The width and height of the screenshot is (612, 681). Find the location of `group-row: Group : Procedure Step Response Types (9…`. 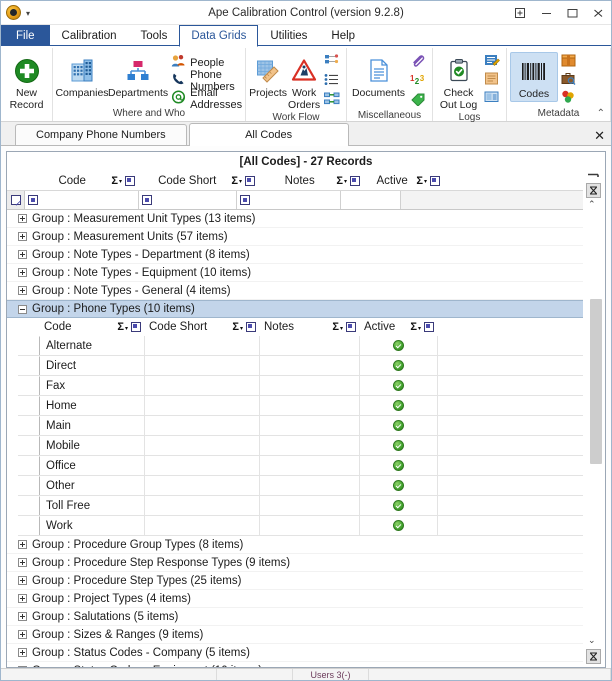

group-row: Group : Procedure Step Response Types (9… is located at coordinates (295, 563).